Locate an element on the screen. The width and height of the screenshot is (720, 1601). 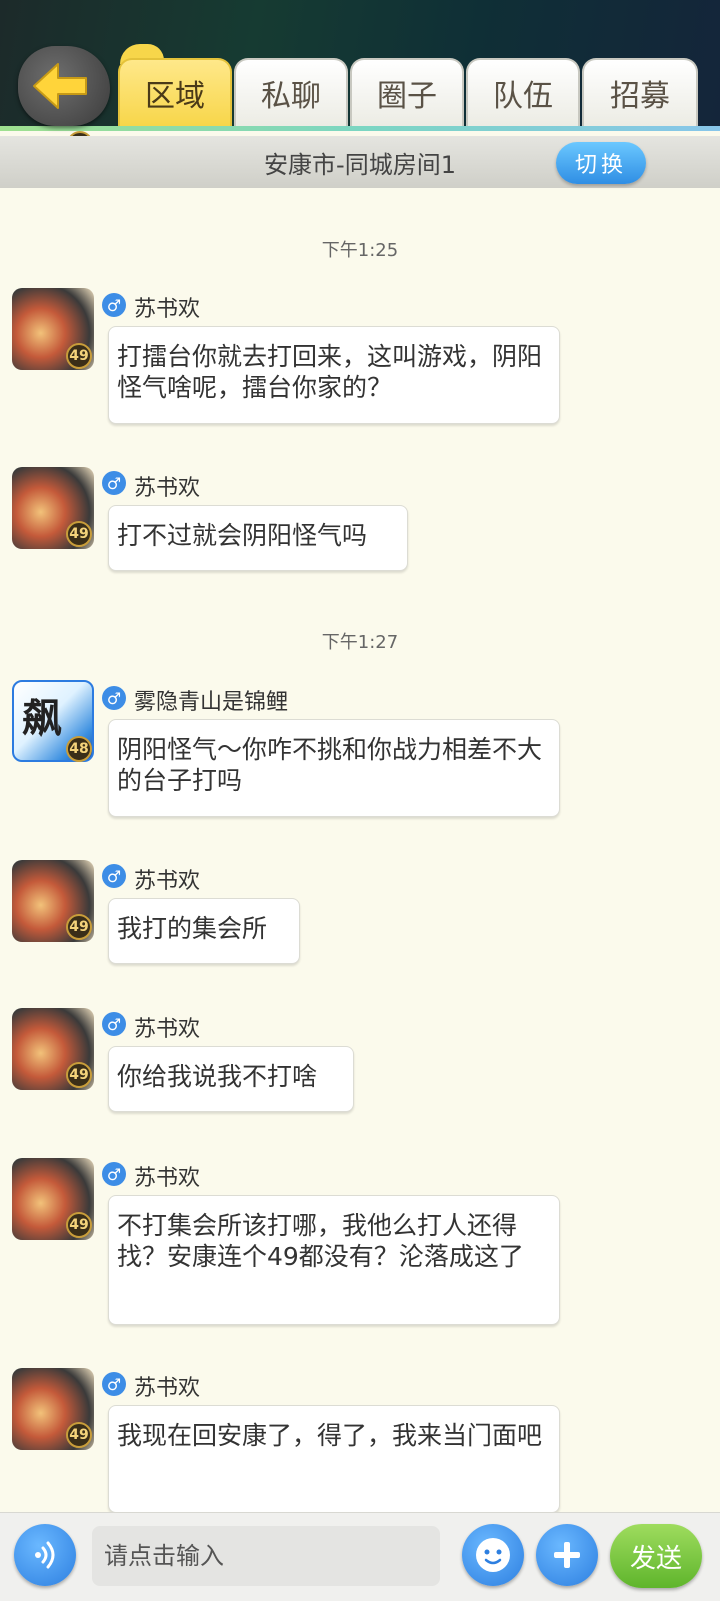
message-bubble: 我现在回安康了，得了，我来当门面吧 is located at coordinates (334, 1459).